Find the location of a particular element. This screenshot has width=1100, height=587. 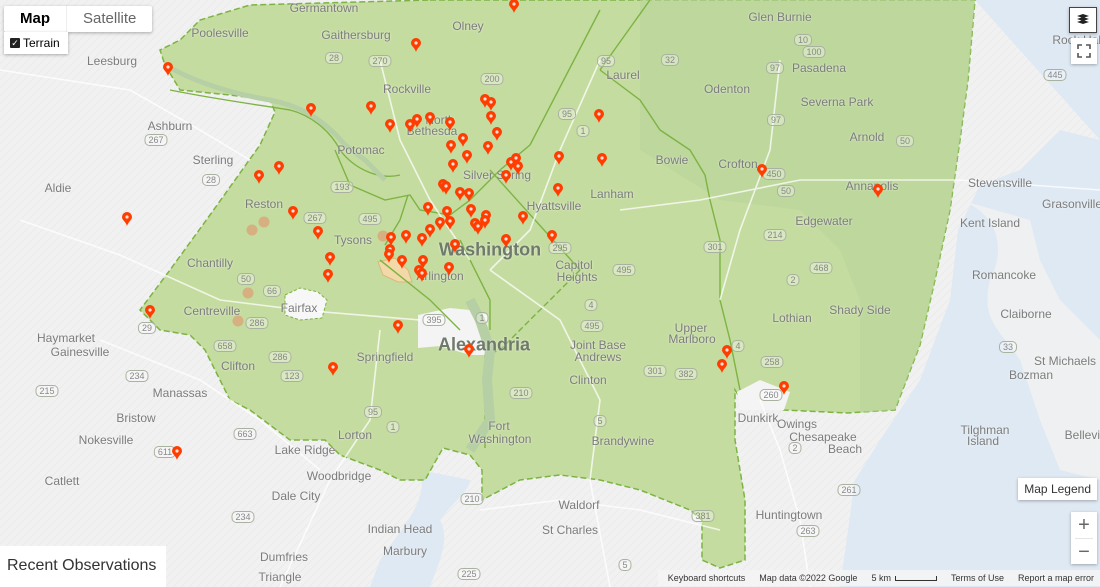

scale-indicator: 5 km is located at coordinates (904, 578).